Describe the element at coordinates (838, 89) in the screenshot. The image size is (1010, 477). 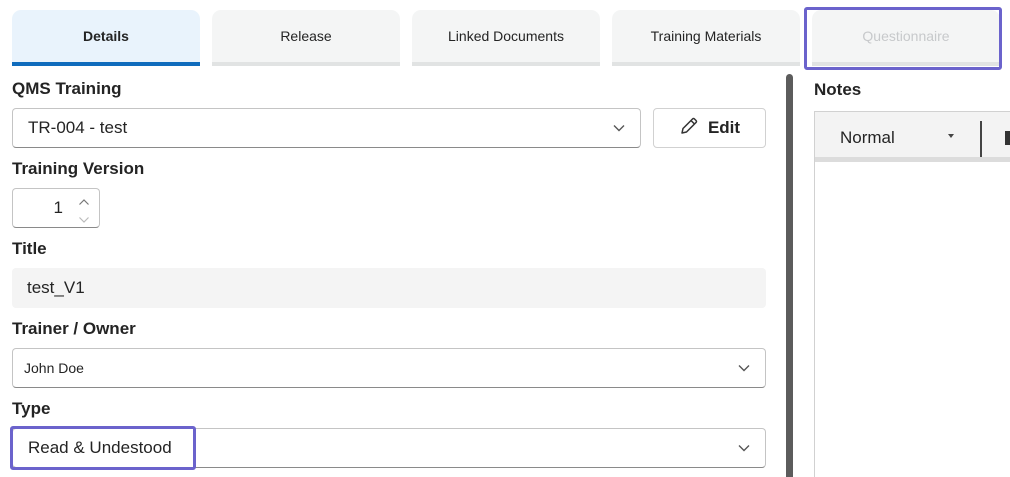
I see `notes-label: Notes` at that location.